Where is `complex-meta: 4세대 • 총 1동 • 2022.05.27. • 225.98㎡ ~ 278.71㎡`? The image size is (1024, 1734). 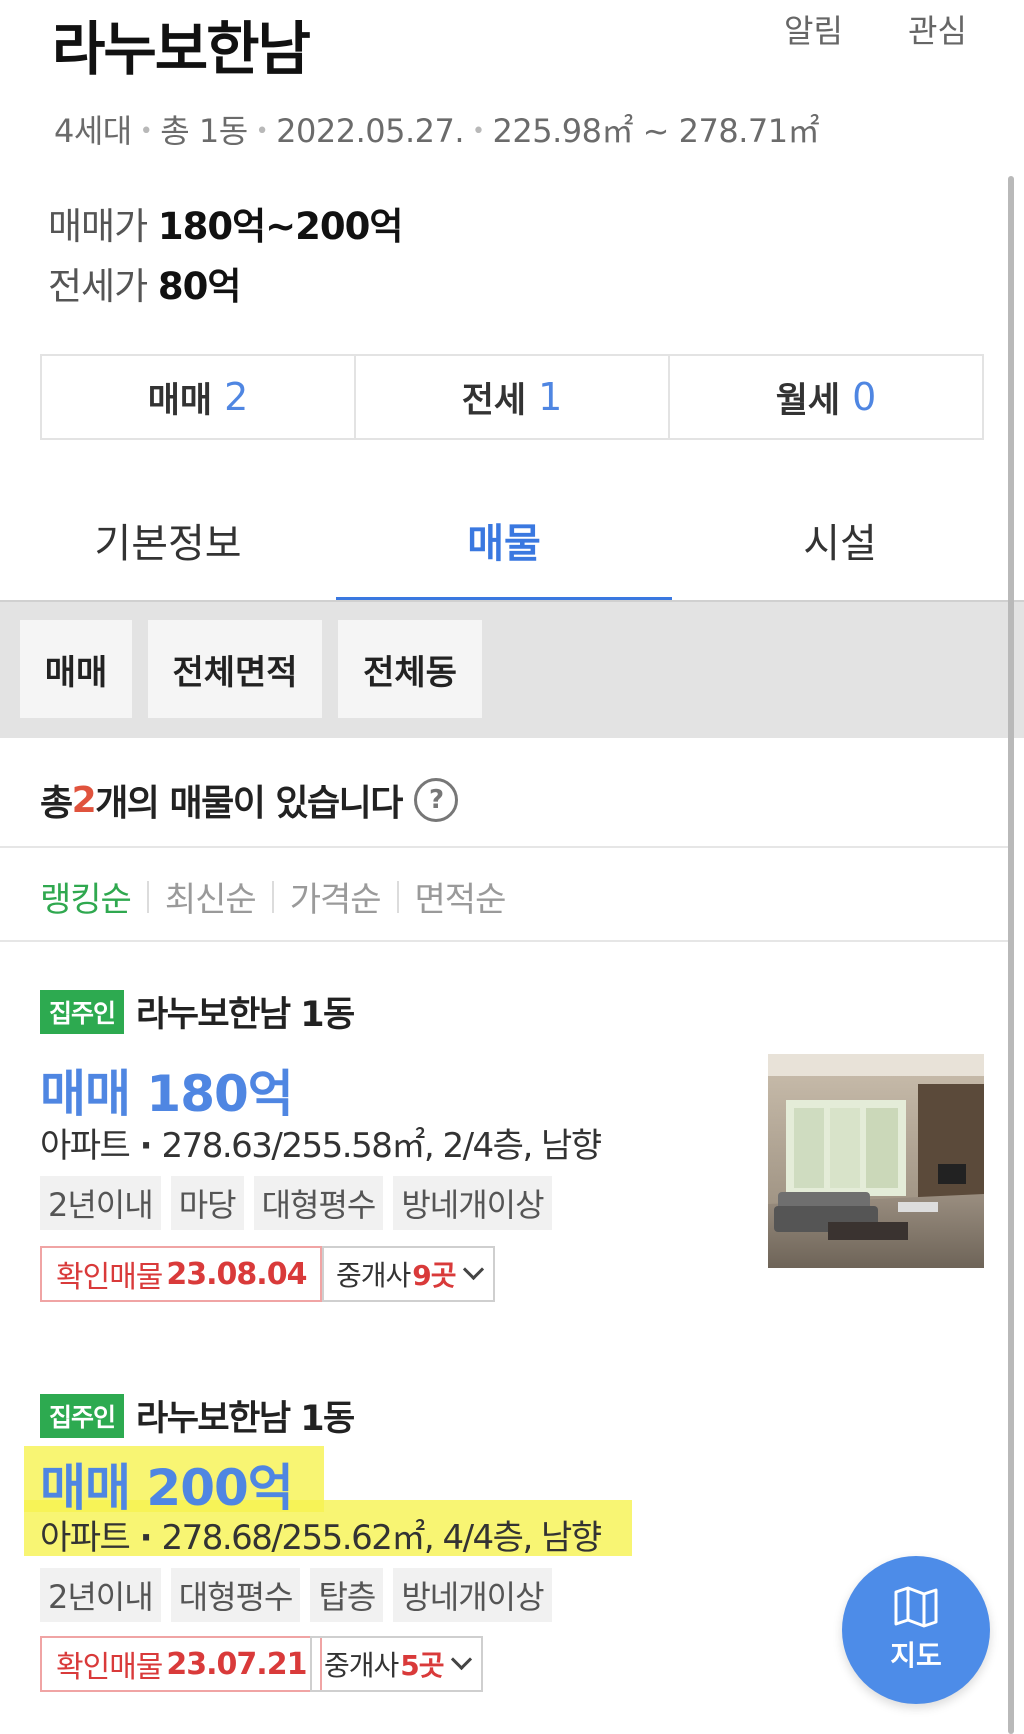
complex-meta: 4세대 • 총 1동 • 2022.05.27. • 225.98㎡ ~ 278.71㎡ is located at coordinates (437, 131).